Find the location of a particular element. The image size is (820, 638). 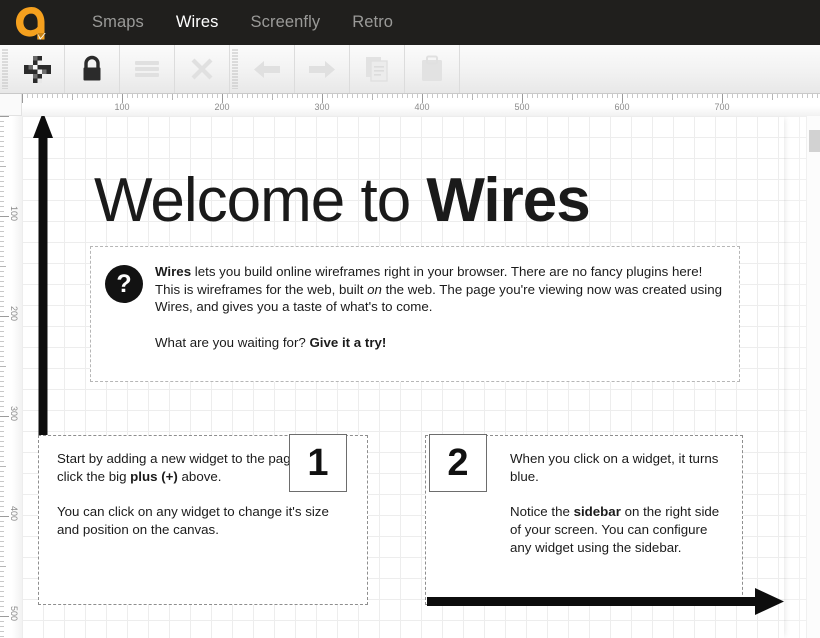

paste-button is located at coordinates (432, 69).